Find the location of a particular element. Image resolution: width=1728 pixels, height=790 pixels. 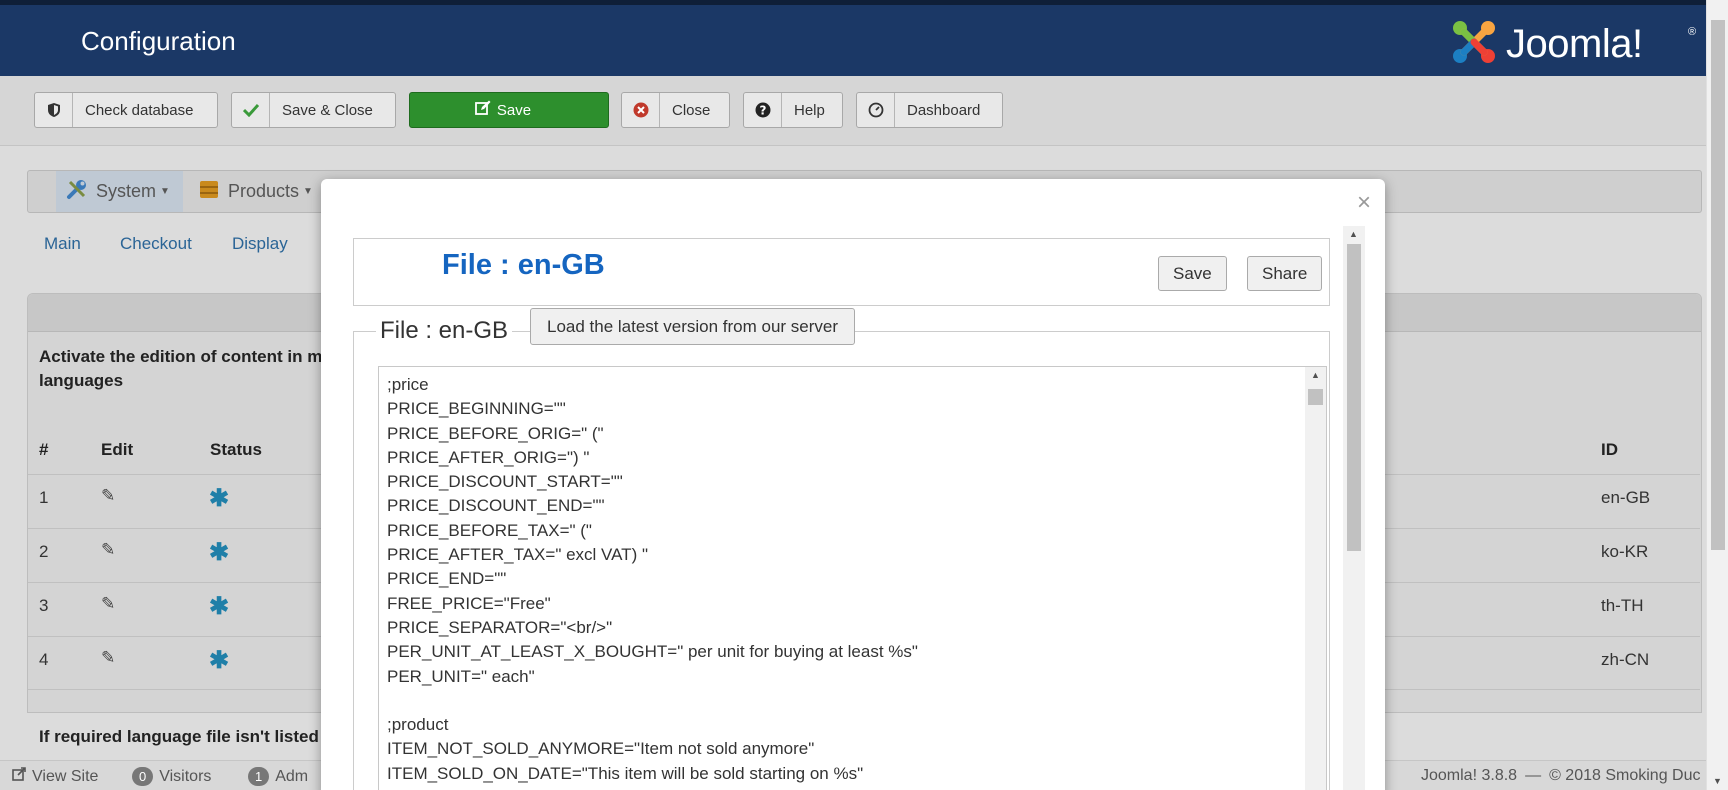

external-link-icon is located at coordinates (19, 776).